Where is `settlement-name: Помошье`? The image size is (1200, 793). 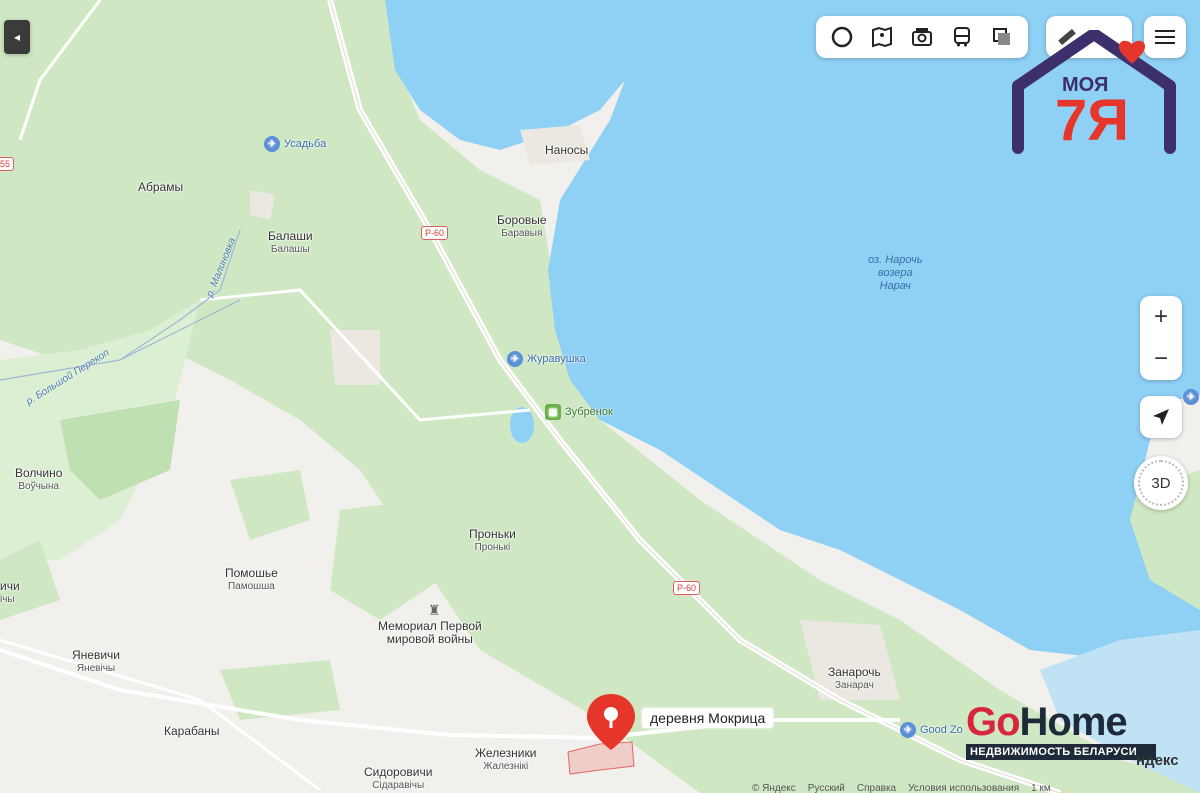
settlement-name: Помошье is located at coordinates (251, 573).